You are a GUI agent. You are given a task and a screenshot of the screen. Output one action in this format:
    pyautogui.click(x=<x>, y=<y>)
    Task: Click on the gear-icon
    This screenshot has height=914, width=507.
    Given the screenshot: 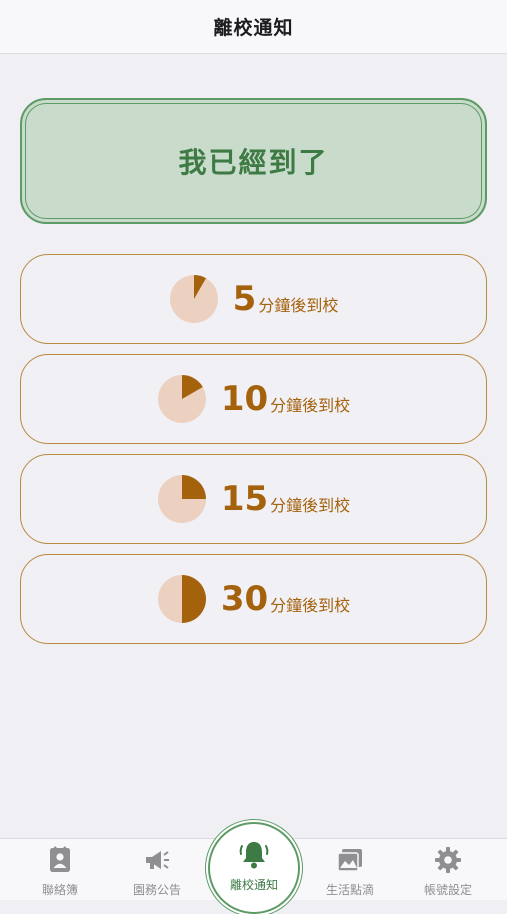 What is the action you would take?
    pyautogui.click(x=448, y=860)
    